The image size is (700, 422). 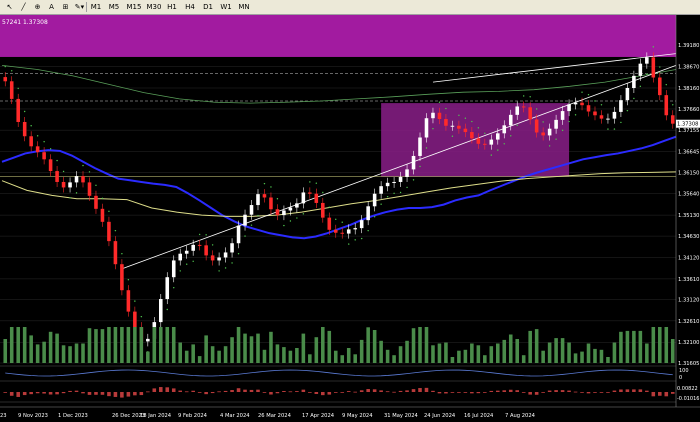 I want to click on timeframe-h1-button: H1, so click(x=172, y=7).